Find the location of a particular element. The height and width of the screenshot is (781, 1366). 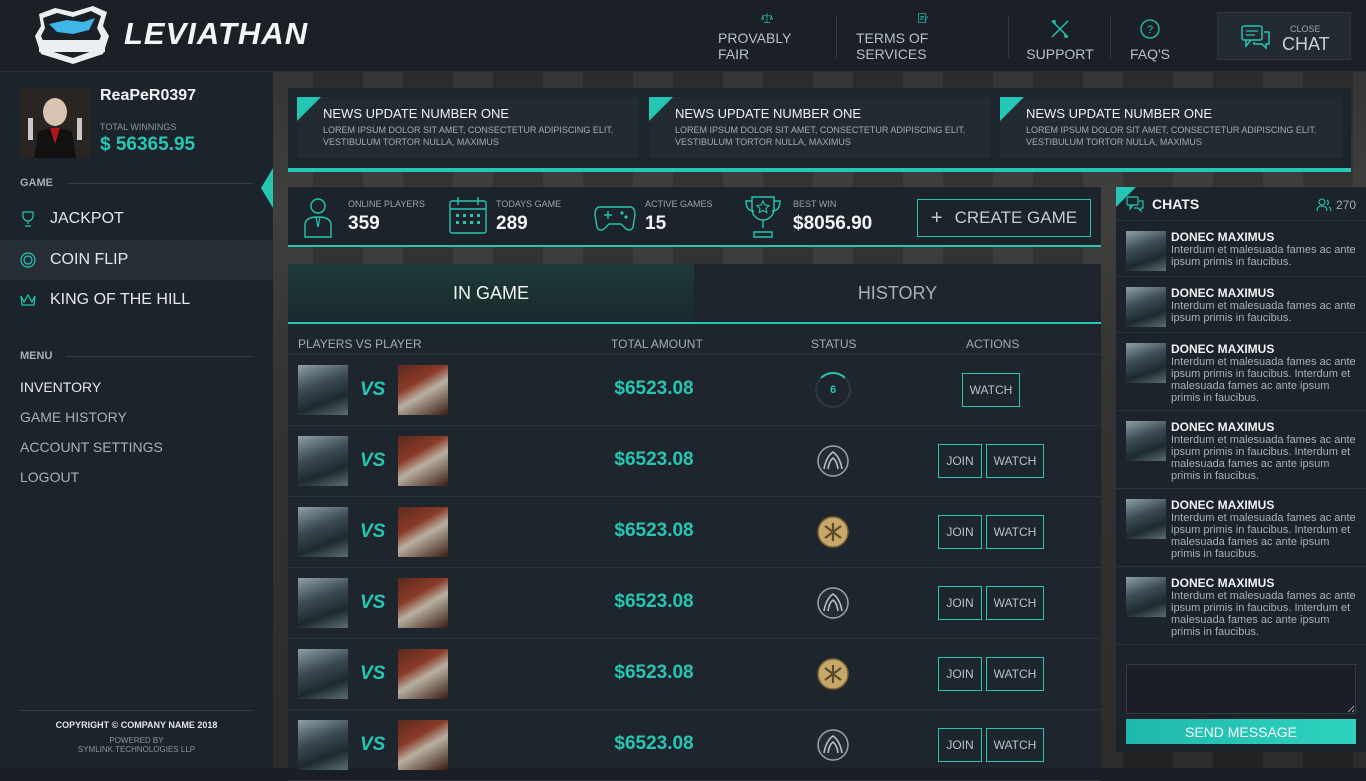

brand-name: LEVIATHAN is located at coordinates (216, 33).